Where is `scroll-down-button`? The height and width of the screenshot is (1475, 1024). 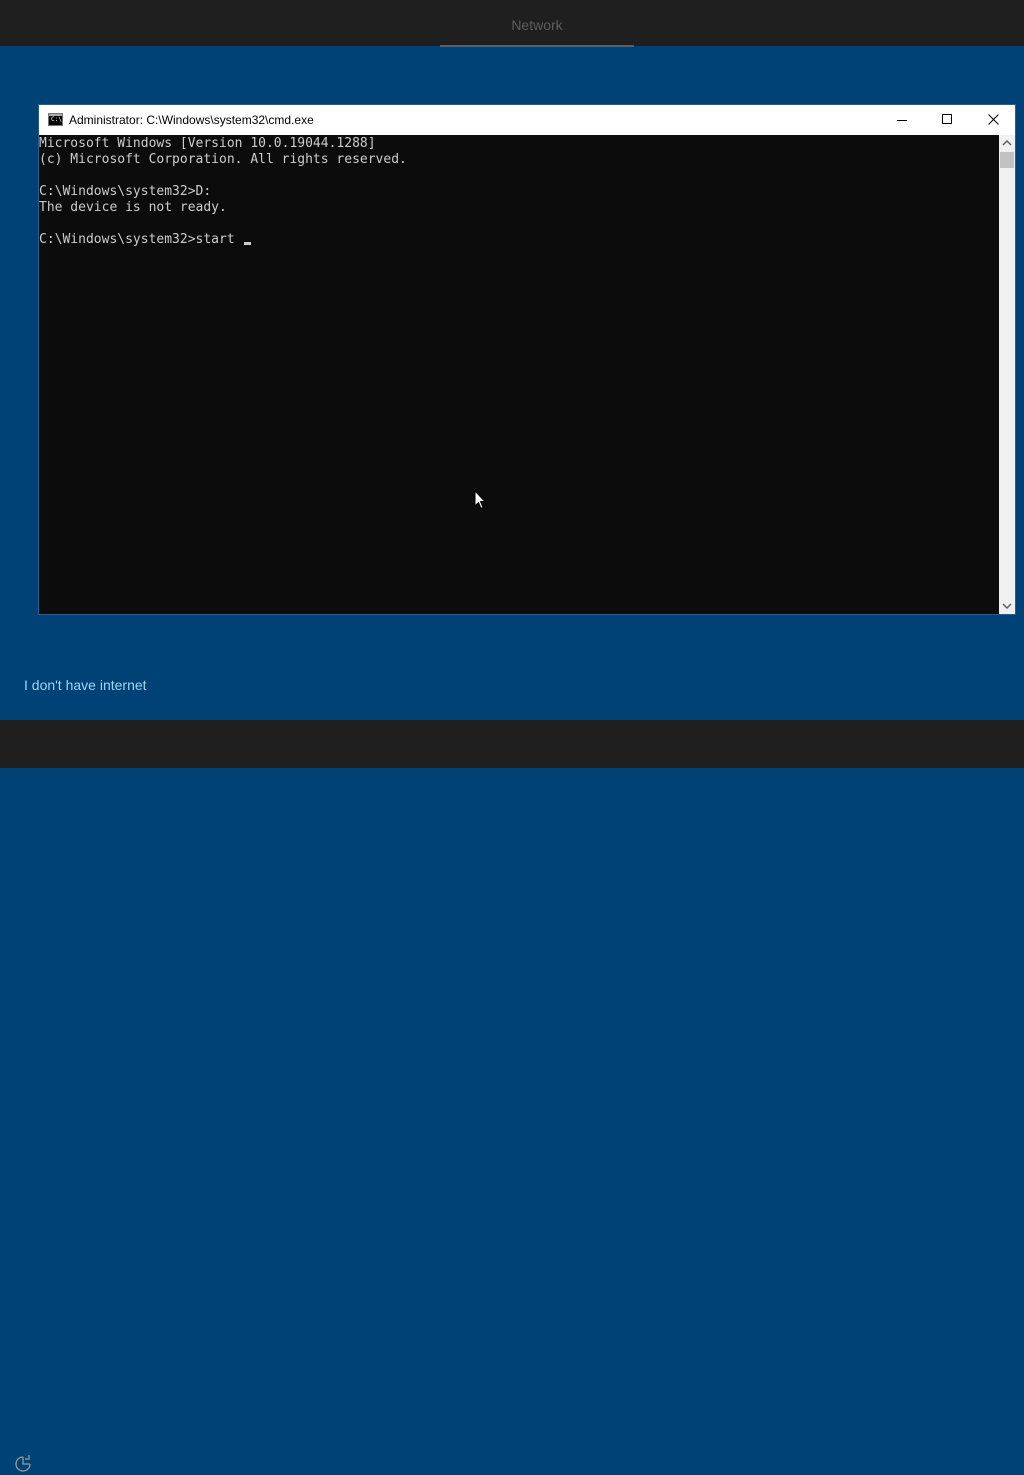 scroll-down-button is located at coordinates (1007, 606).